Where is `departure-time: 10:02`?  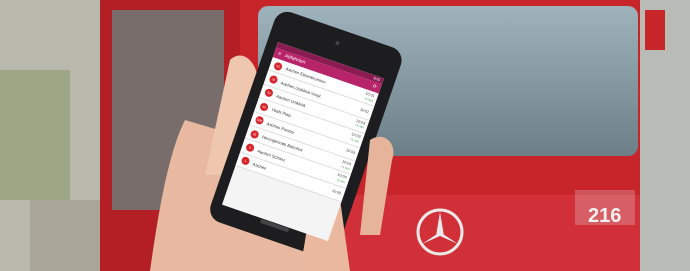 departure-time: 10:02 is located at coordinates (364, 110).